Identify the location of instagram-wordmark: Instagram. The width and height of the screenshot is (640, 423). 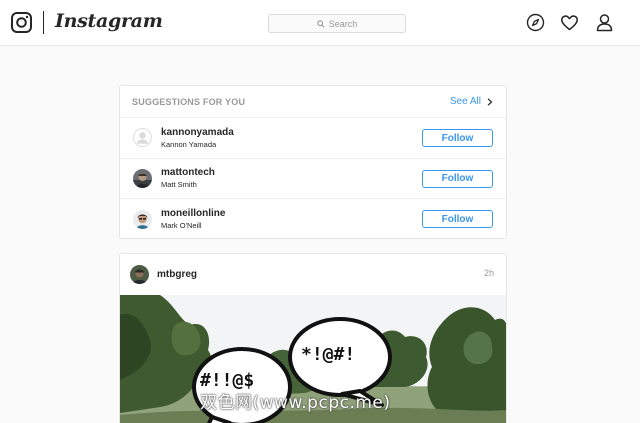
(109, 21).